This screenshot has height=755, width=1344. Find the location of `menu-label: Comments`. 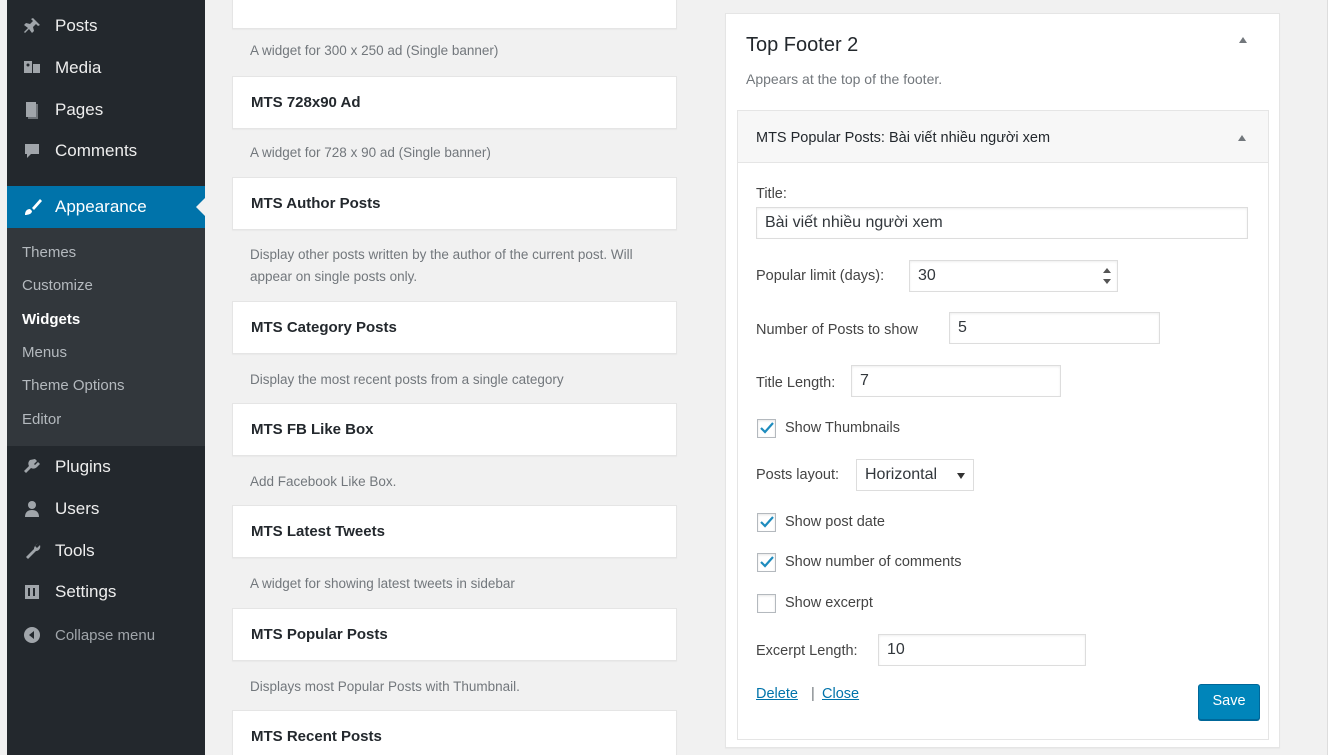

menu-label: Comments is located at coordinates (96, 150).